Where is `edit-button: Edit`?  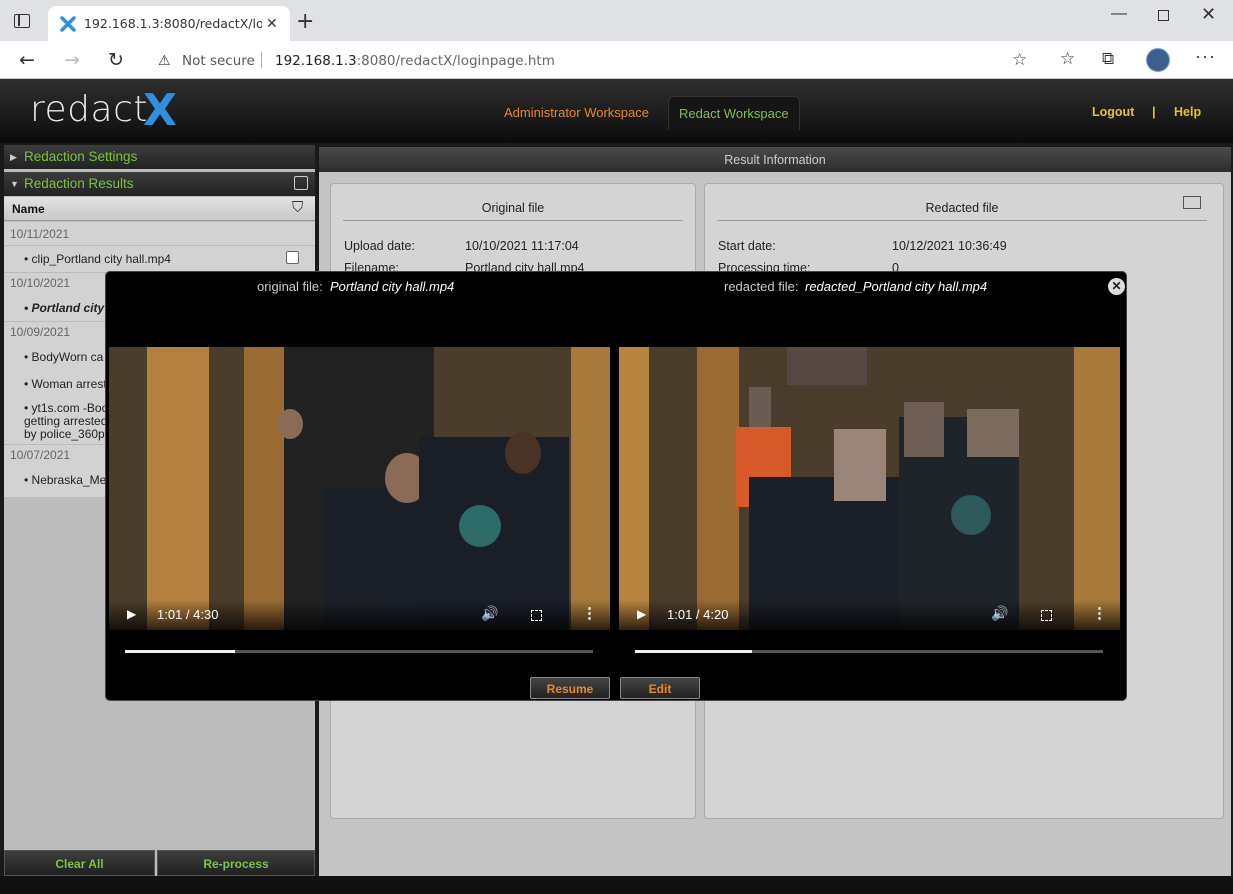 edit-button: Edit is located at coordinates (660, 688).